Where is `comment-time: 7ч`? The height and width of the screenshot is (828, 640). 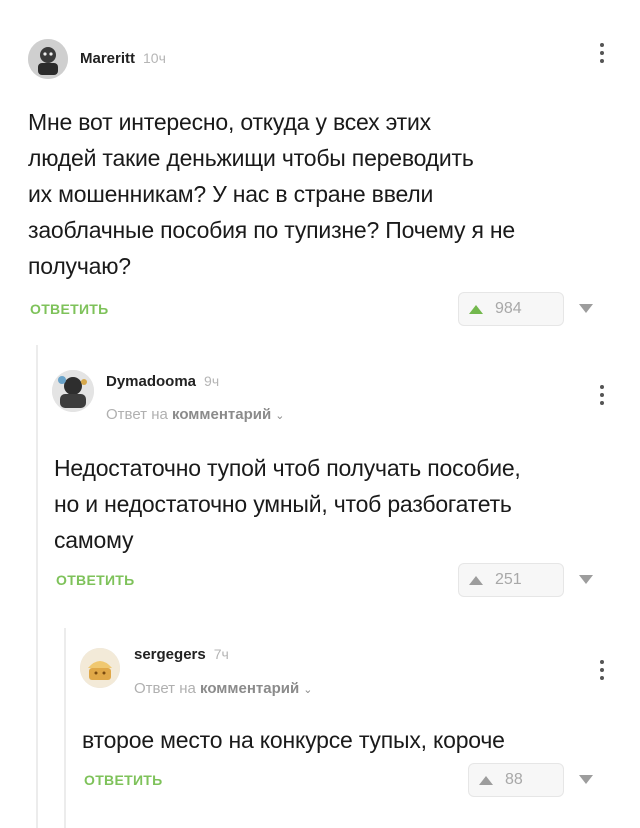 comment-time: 7ч is located at coordinates (221, 654).